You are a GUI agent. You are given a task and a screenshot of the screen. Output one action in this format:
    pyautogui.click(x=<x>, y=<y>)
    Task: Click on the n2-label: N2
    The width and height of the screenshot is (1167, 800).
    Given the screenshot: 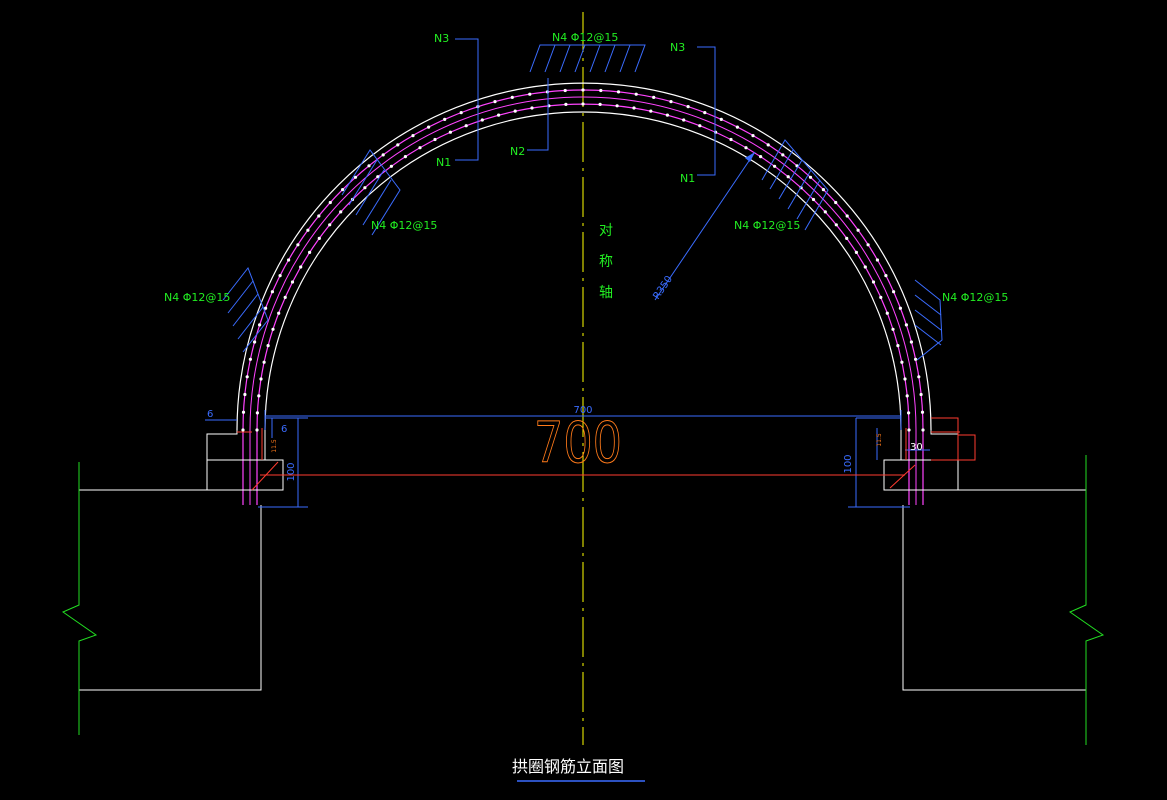 What is the action you would take?
    pyautogui.click(x=517, y=151)
    